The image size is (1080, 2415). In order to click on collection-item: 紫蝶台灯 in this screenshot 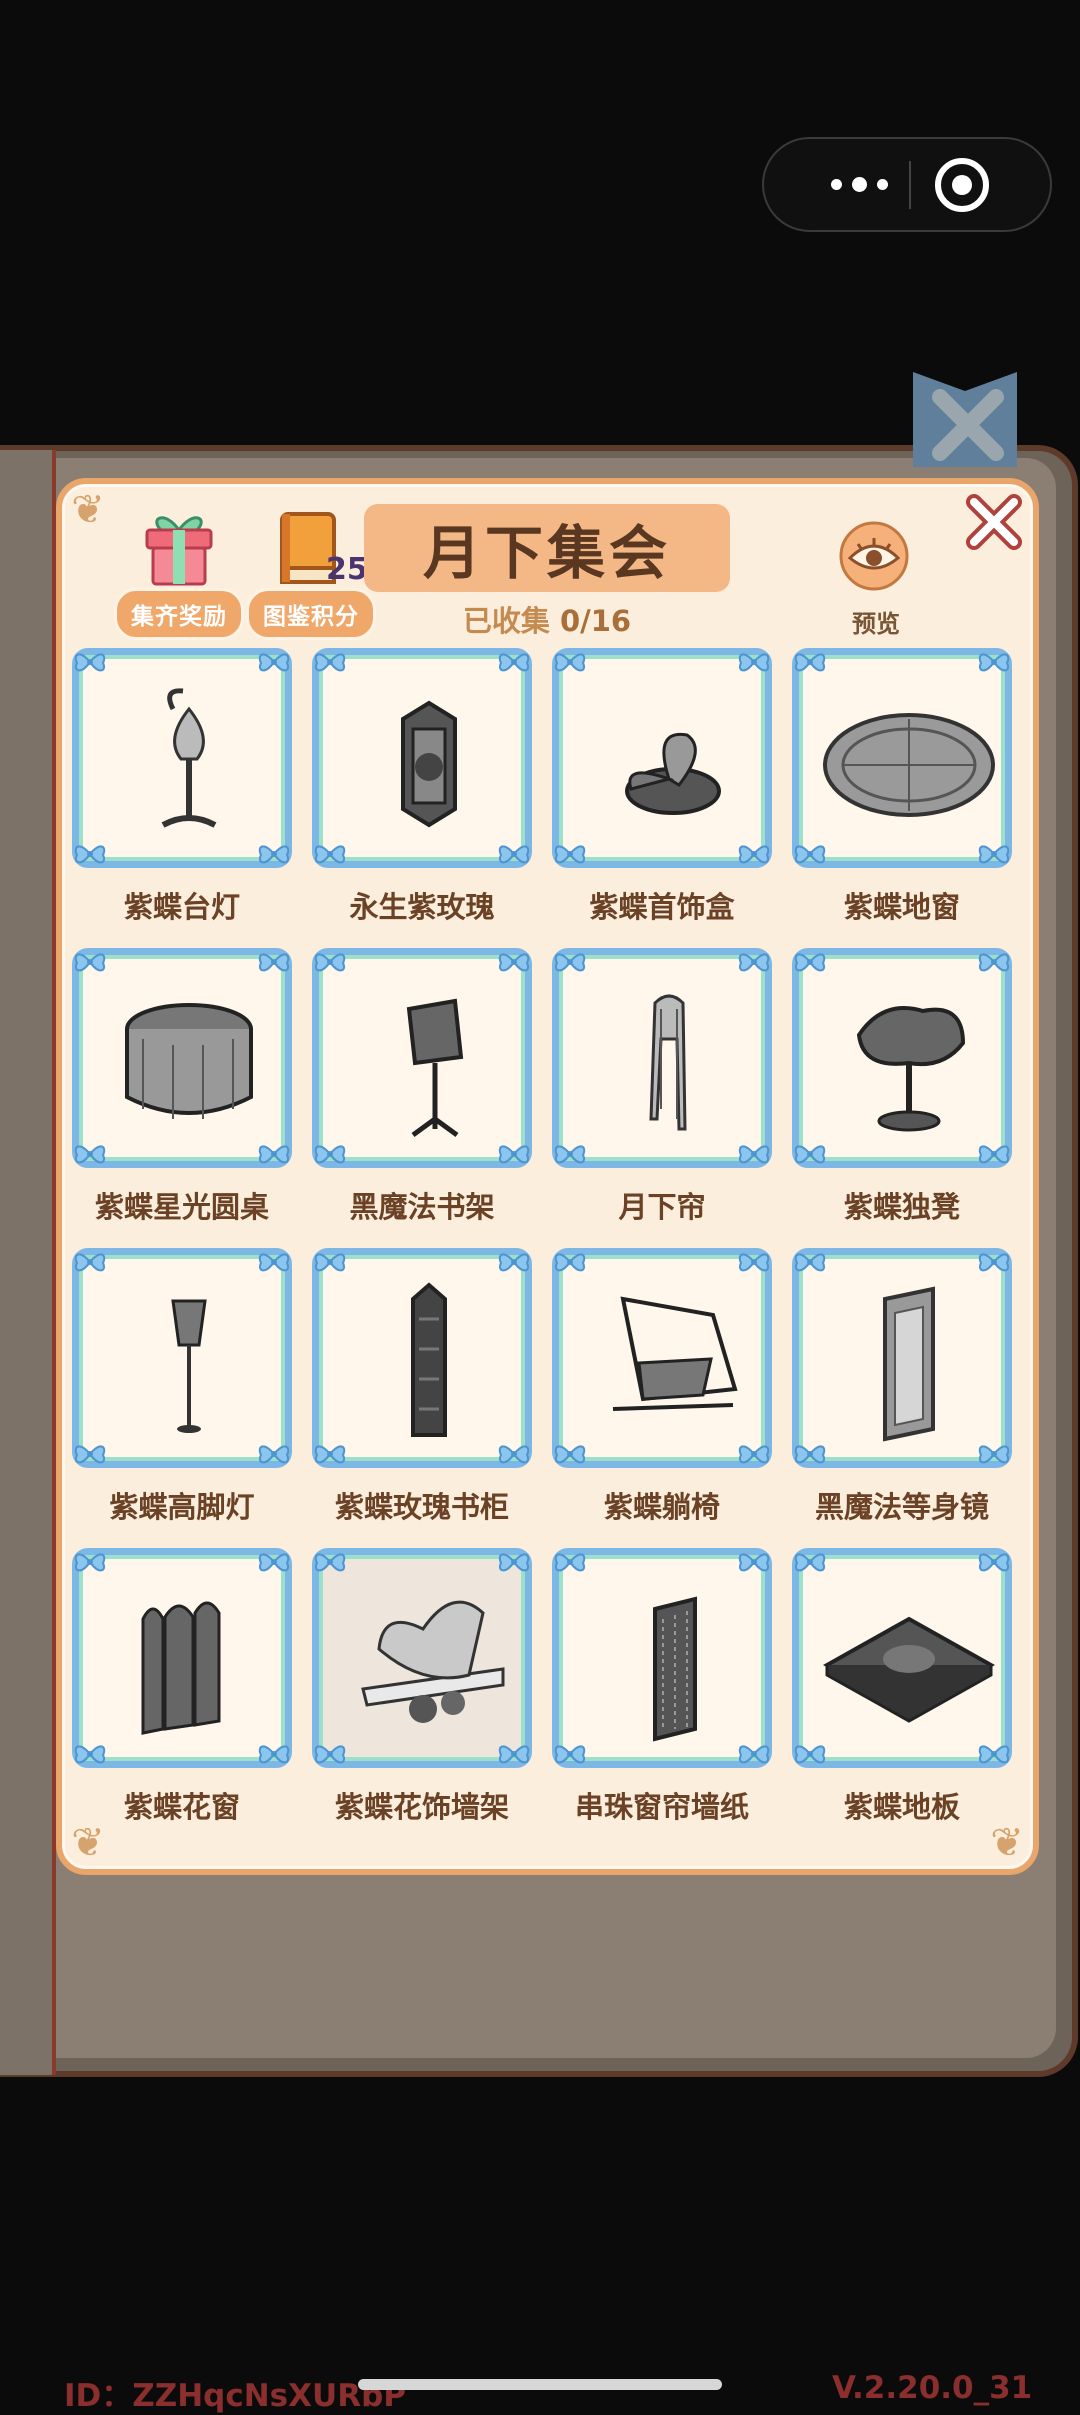, I will do `click(182, 798)`.